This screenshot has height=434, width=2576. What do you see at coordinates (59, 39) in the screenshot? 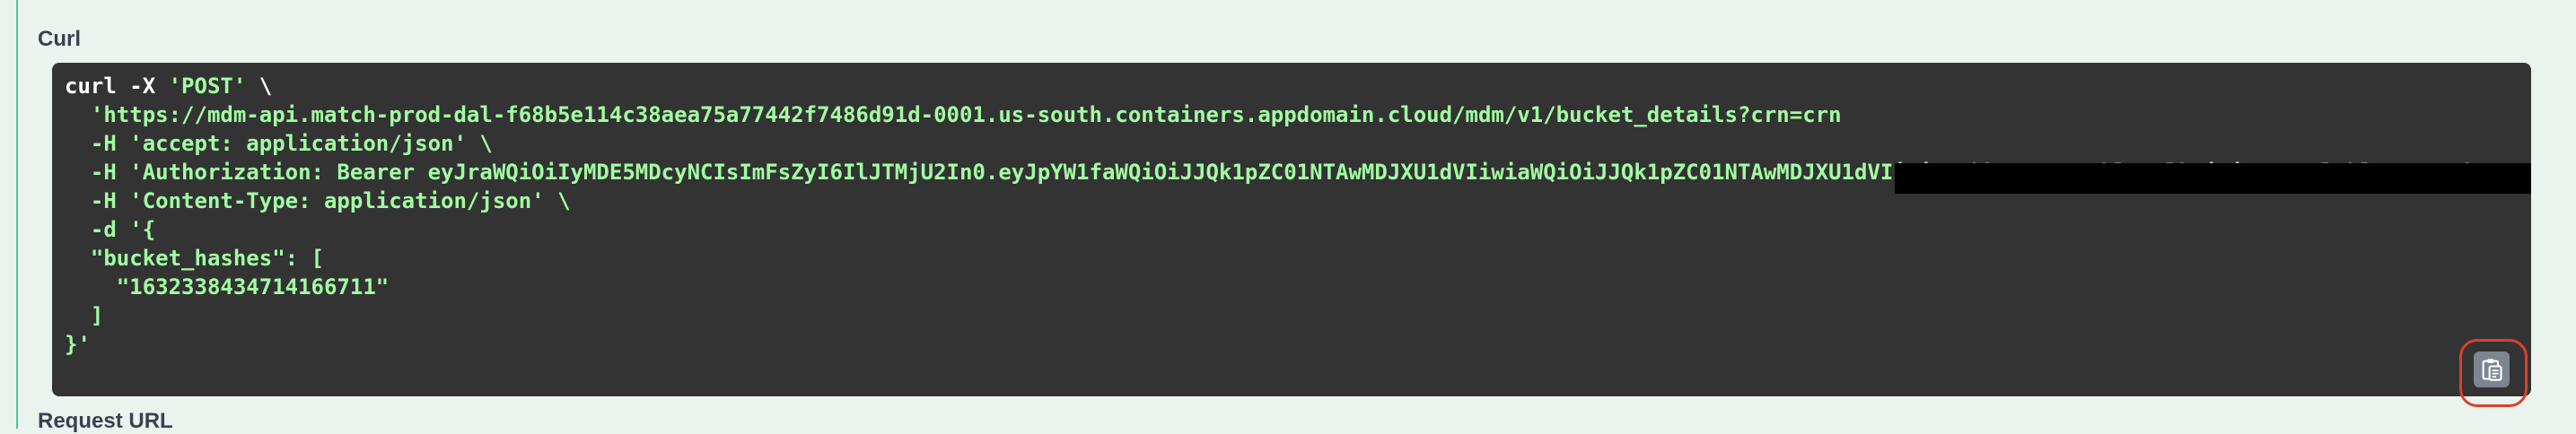
I see `curl-section-label: Curl` at bounding box center [59, 39].